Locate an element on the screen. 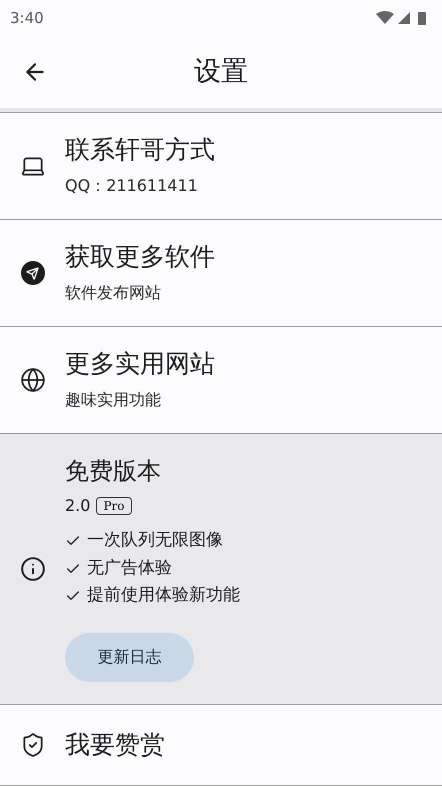 Image resolution: width=442 pixels, height=786 pixels. page-title: 设置 is located at coordinates (221, 71).